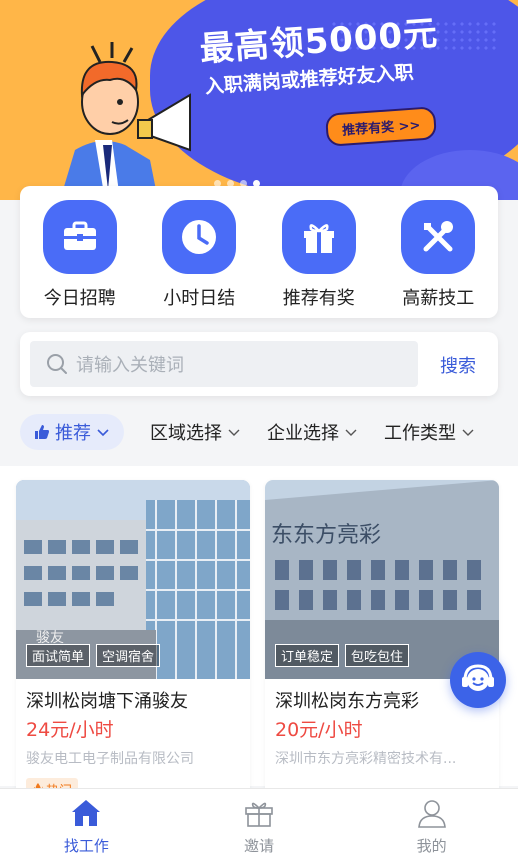 The image size is (518, 865). I want to click on clock-icon, so click(199, 237).